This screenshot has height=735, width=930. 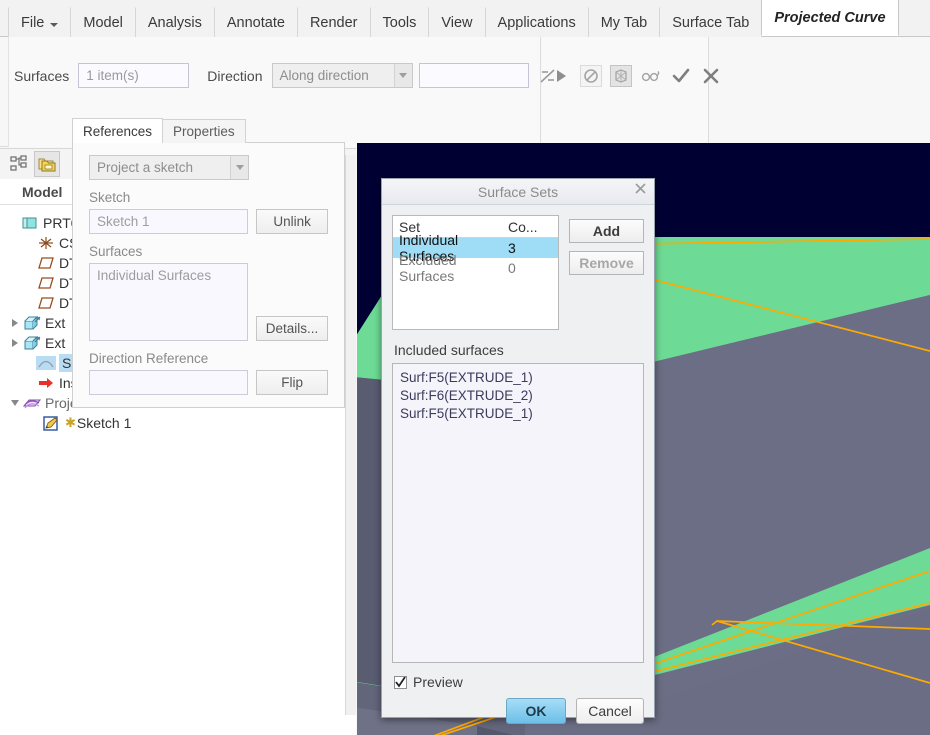 I want to click on ribbon-tab-model: Model, so click(x=103, y=22).